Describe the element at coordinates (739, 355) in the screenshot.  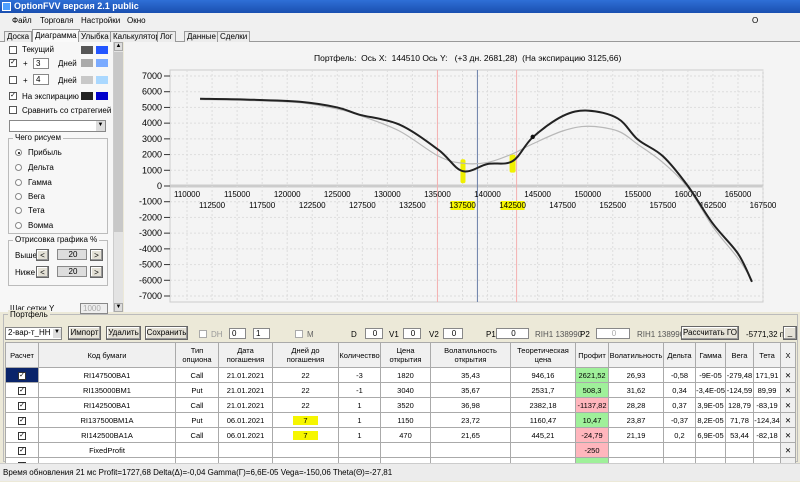
I see `column-header: Вега` at that location.